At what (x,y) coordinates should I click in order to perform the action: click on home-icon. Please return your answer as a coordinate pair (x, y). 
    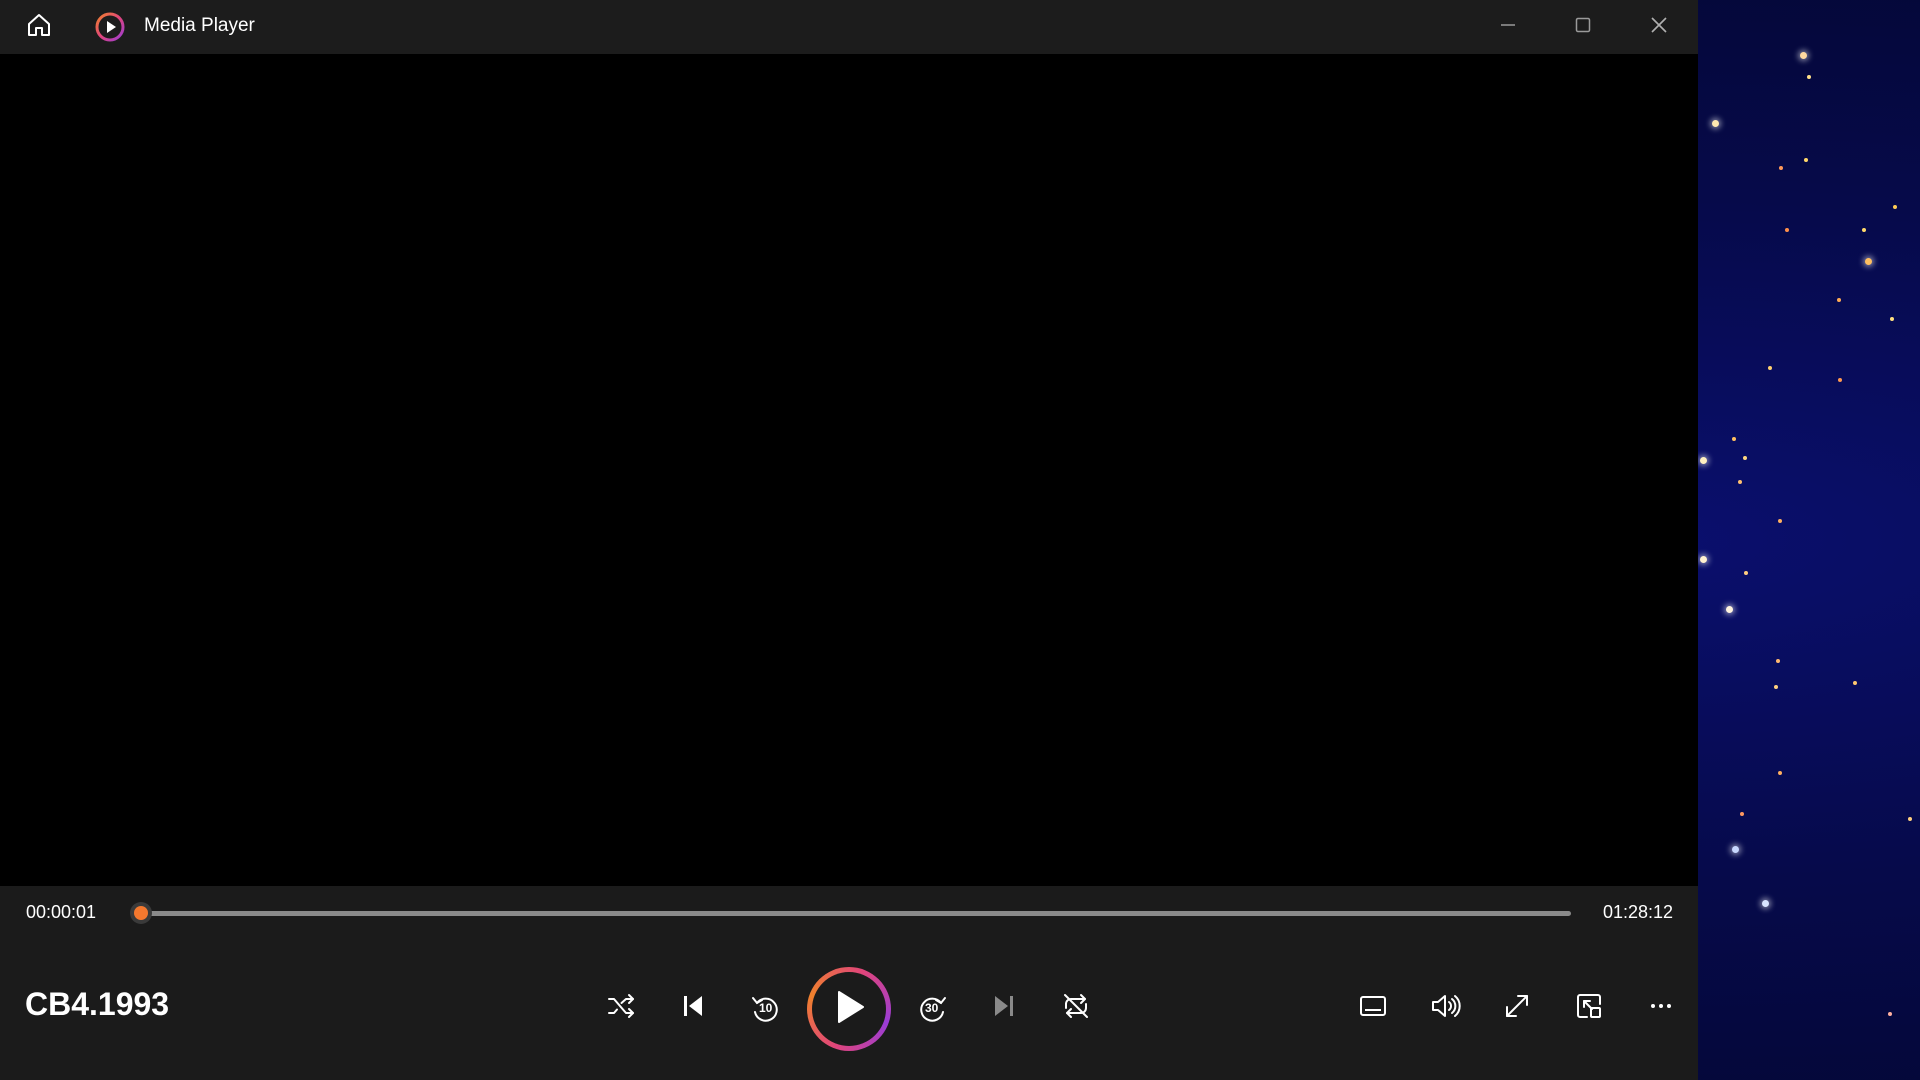
    Looking at the image, I should click on (39, 27).